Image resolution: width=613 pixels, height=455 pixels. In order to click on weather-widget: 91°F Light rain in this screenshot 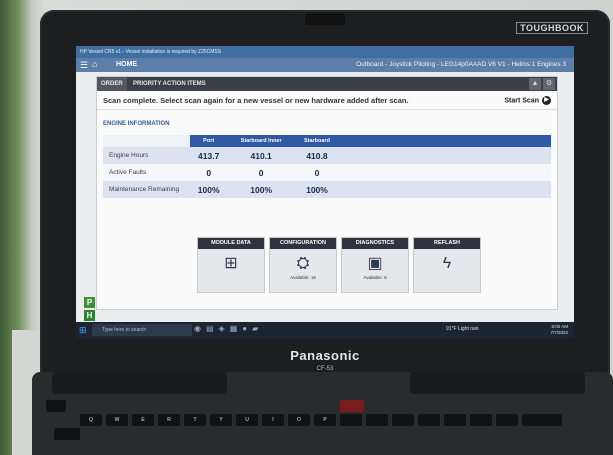, I will do `click(462, 329)`.